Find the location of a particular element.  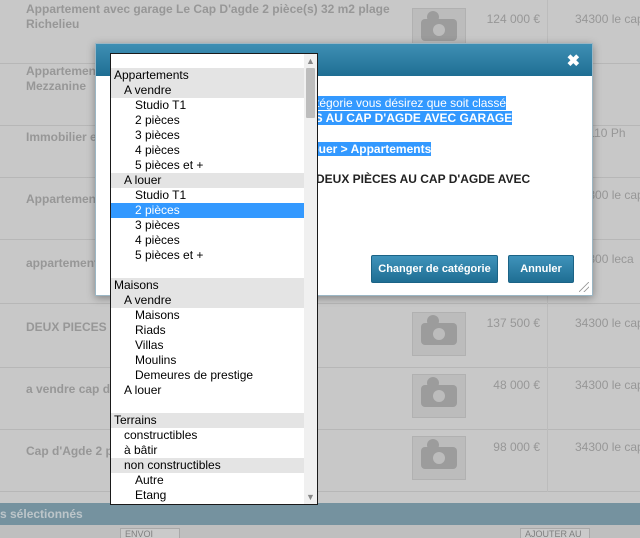

close-icon: ✖ is located at coordinates (573, 61).